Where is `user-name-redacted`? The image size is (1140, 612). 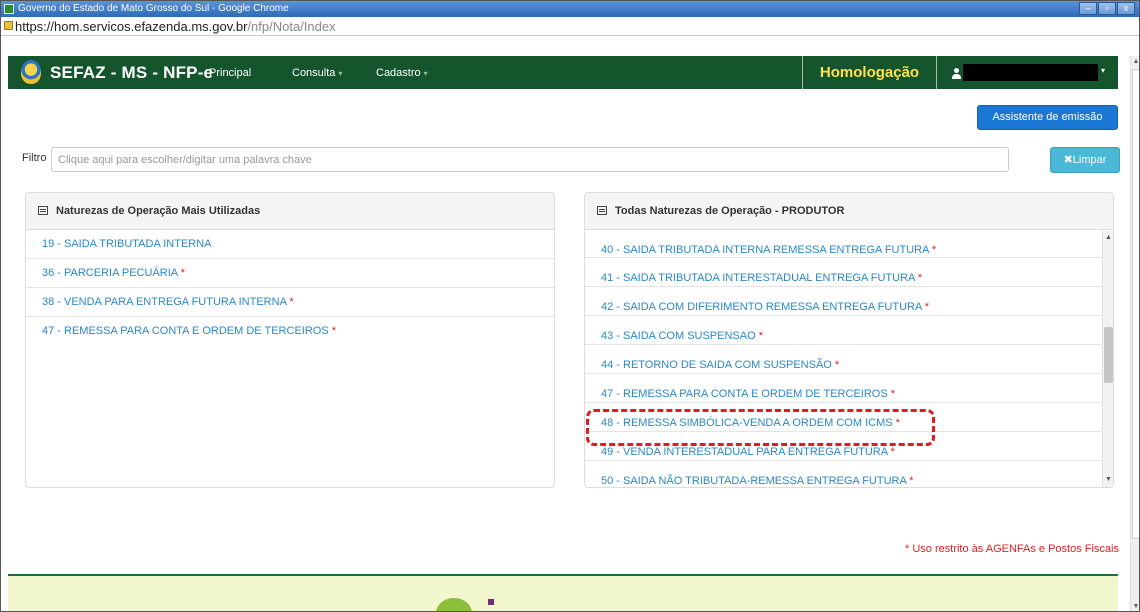 user-name-redacted is located at coordinates (1030, 72).